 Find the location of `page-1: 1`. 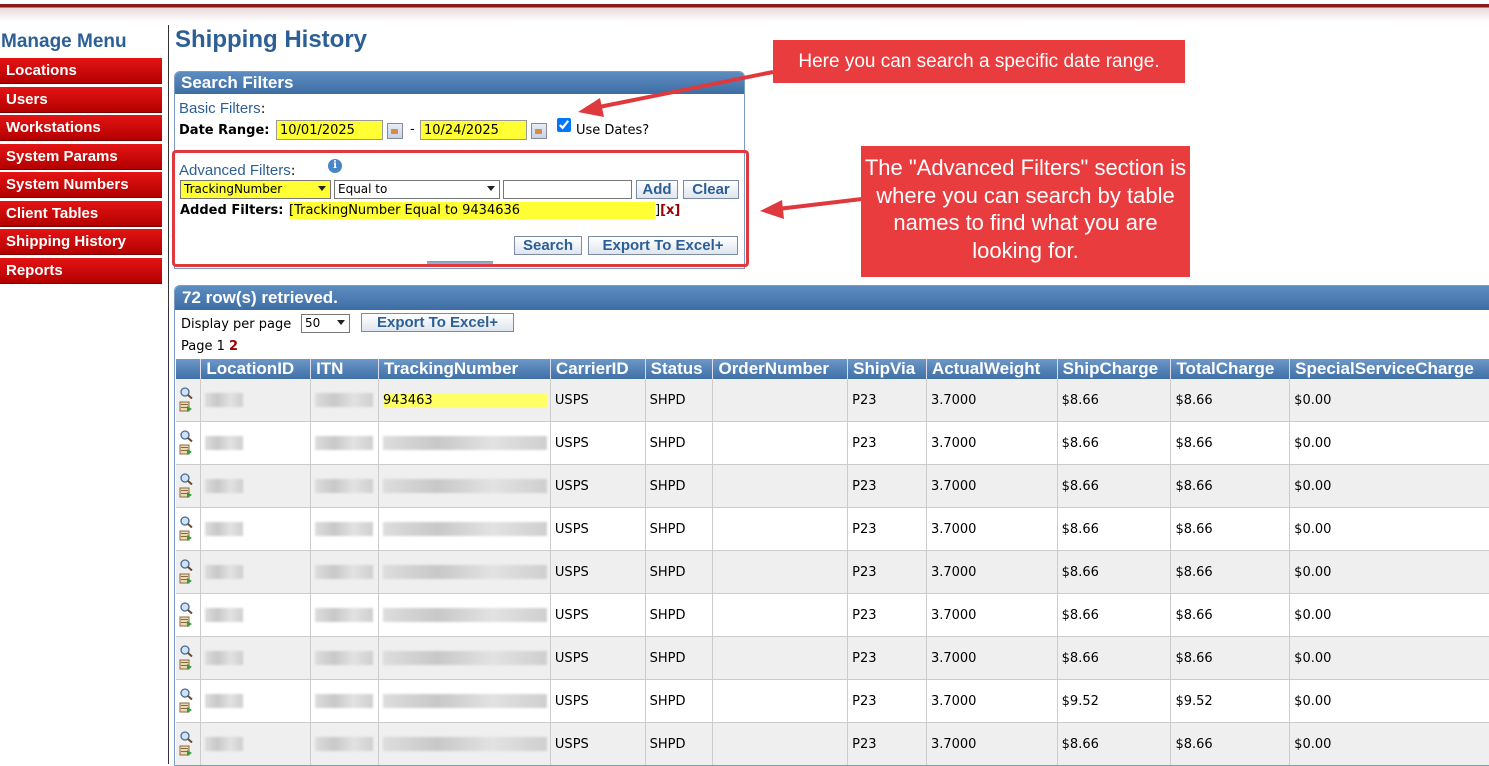

page-1: 1 is located at coordinates (220, 346).